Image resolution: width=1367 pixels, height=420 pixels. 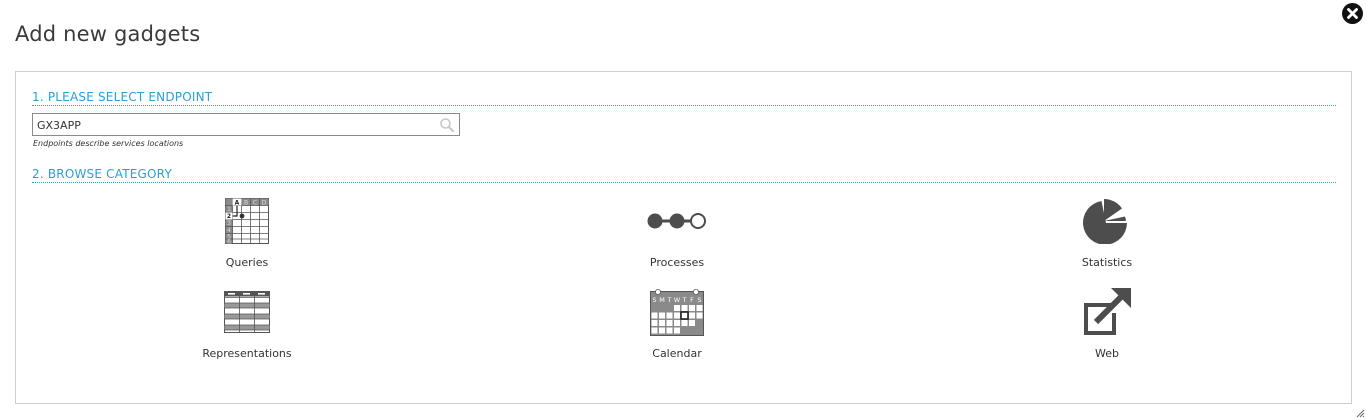 I want to click on close-button, so click(x=1352, y=13).